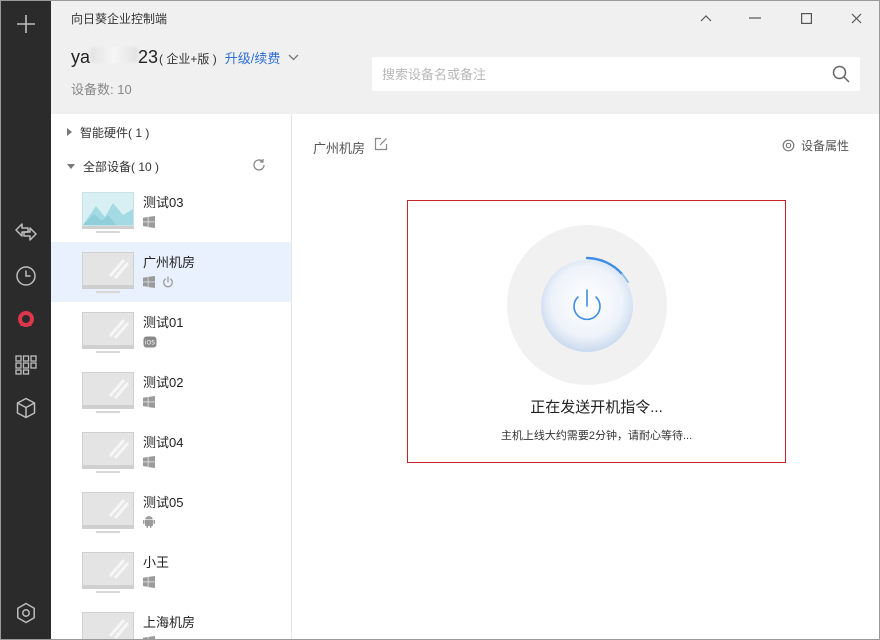 This screenshot has width=880, height=640. Describe the element at coordinates (841, 76) in the screenshot. I see `search-icon` at that location.